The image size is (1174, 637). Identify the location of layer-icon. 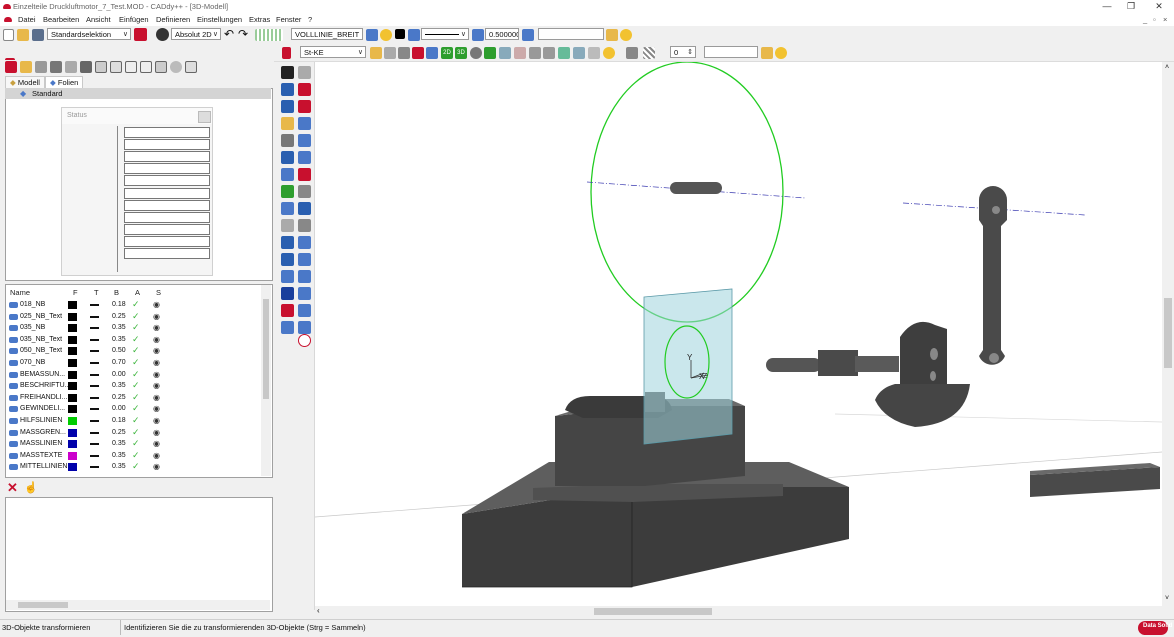
(372, 35).